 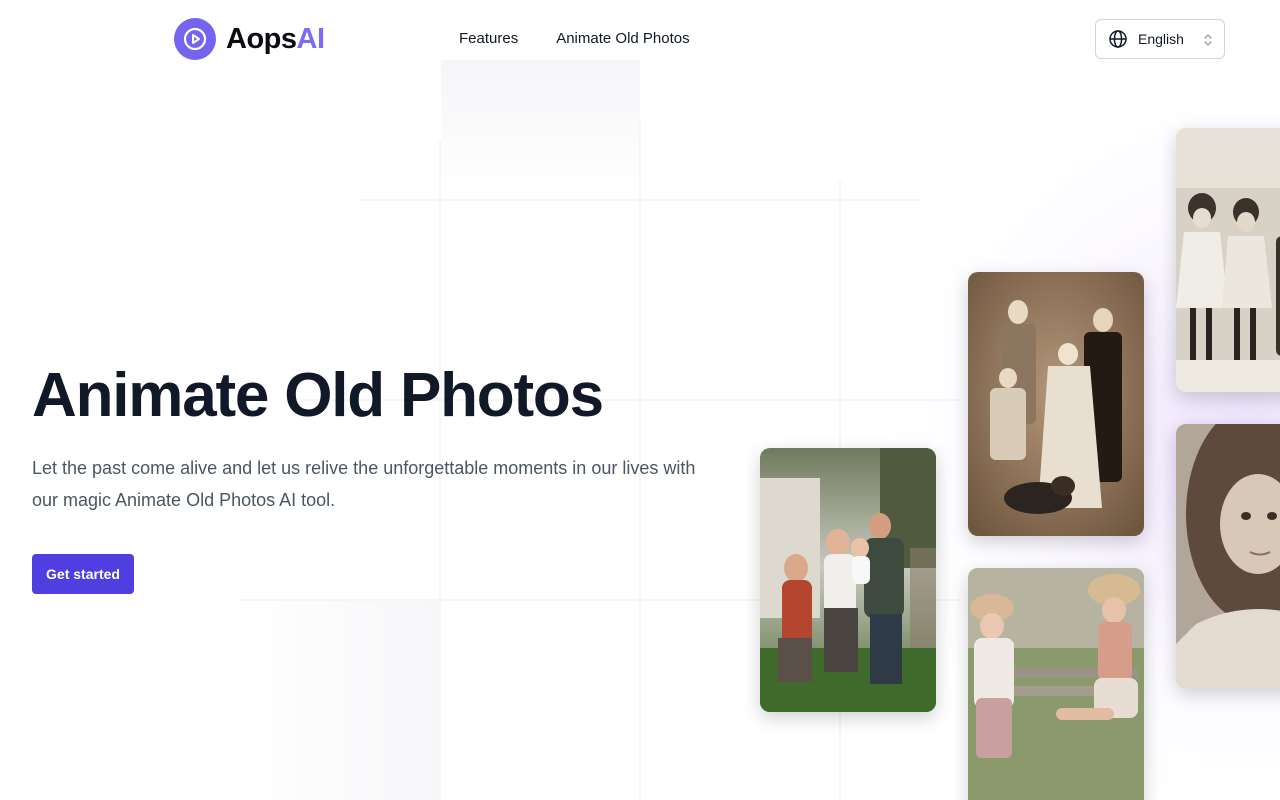 What do you see at coordinates (1056, 684) in the screenshot?
I see `gallery-photo-girls-bench` at bounding box center [1056, 684].